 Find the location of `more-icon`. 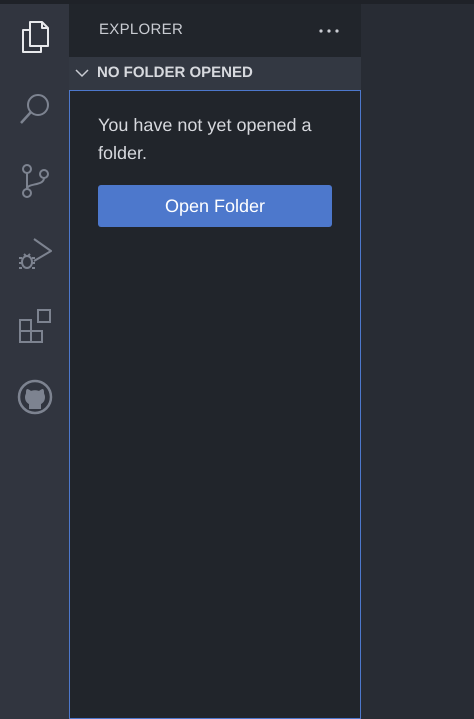

more-icon is located at coordinates (329, 30).